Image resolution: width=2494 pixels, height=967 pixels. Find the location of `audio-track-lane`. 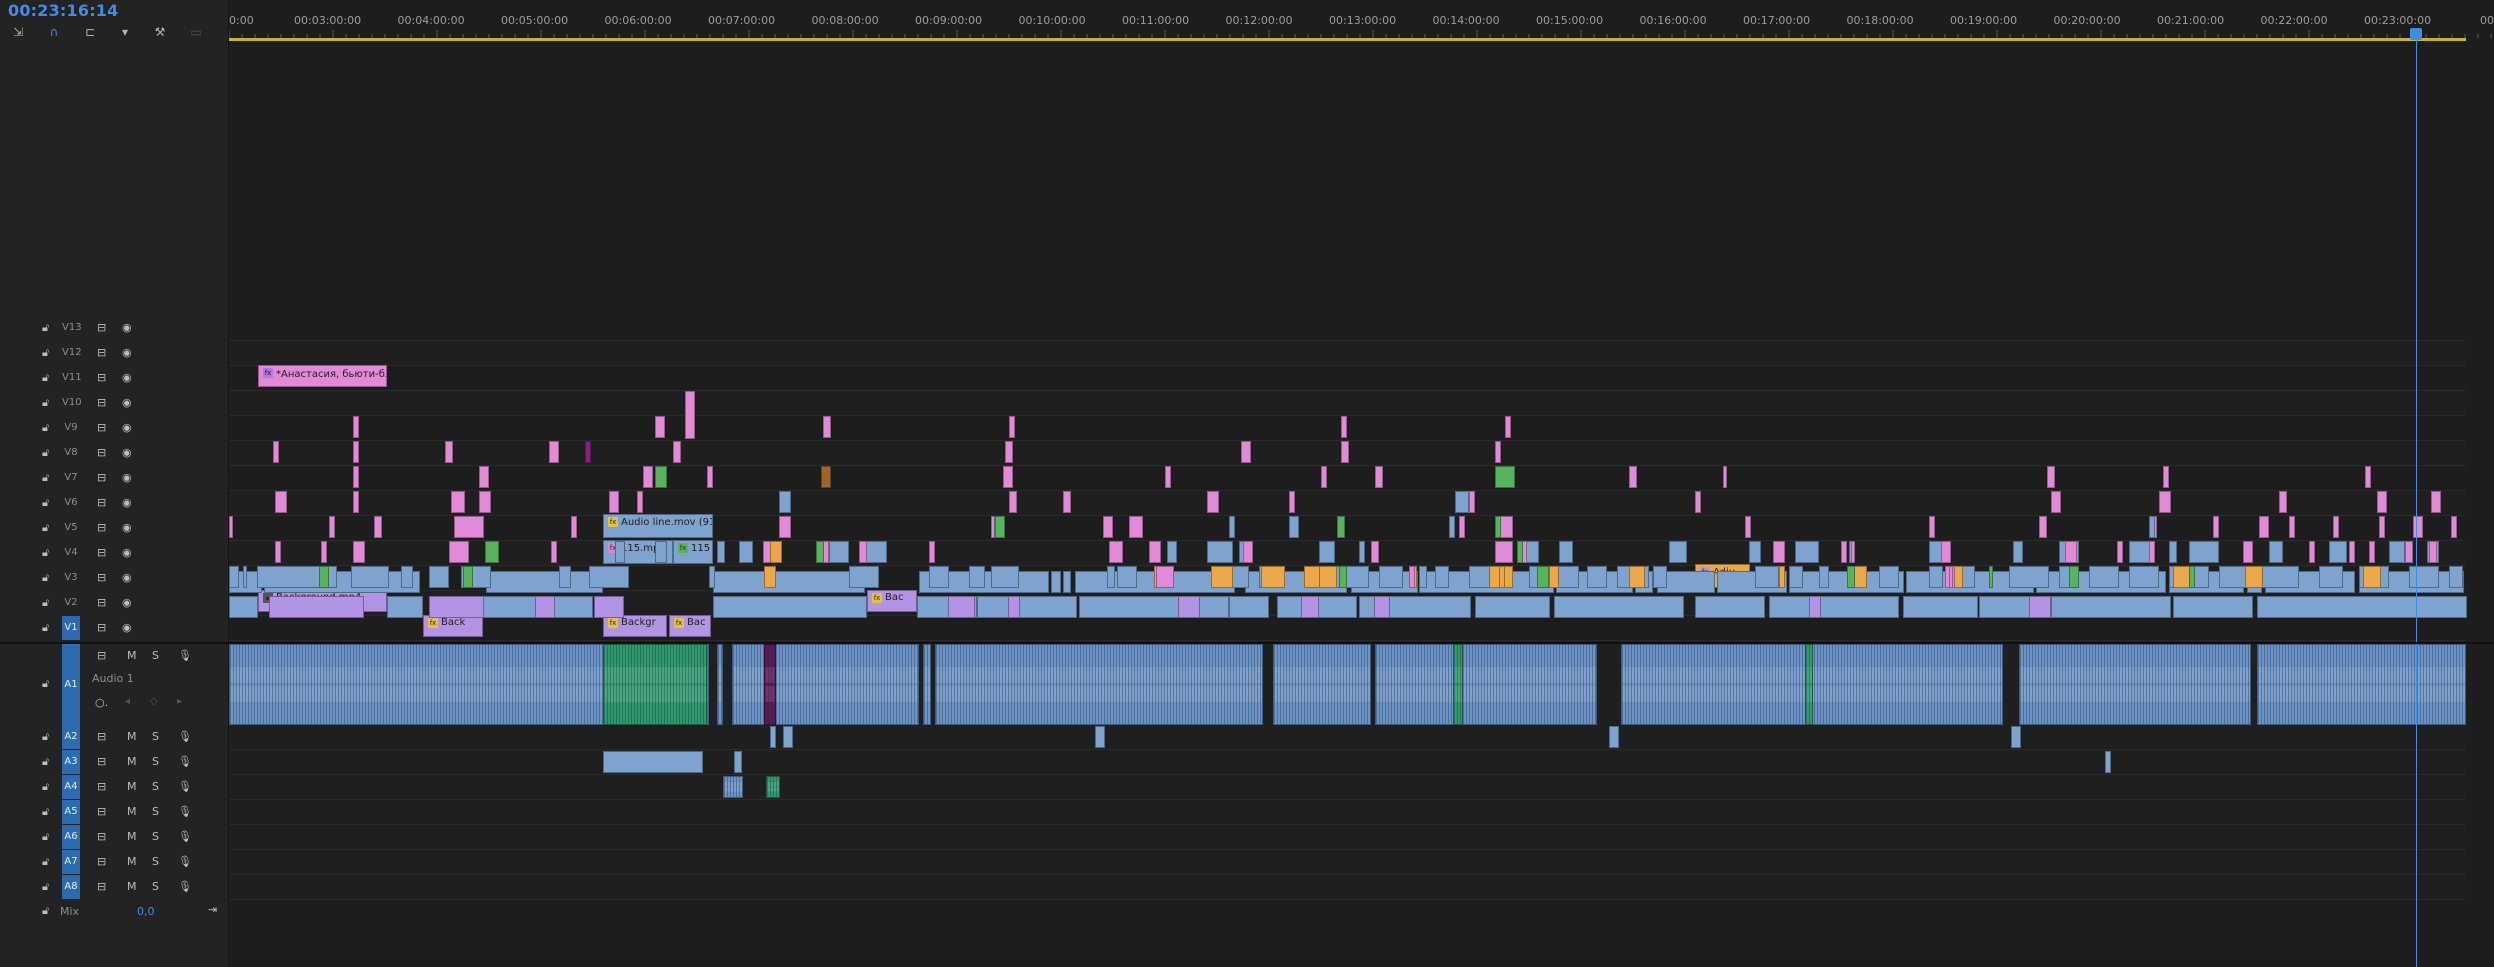

audio-track-lane is located at coordinates (1347, 762).